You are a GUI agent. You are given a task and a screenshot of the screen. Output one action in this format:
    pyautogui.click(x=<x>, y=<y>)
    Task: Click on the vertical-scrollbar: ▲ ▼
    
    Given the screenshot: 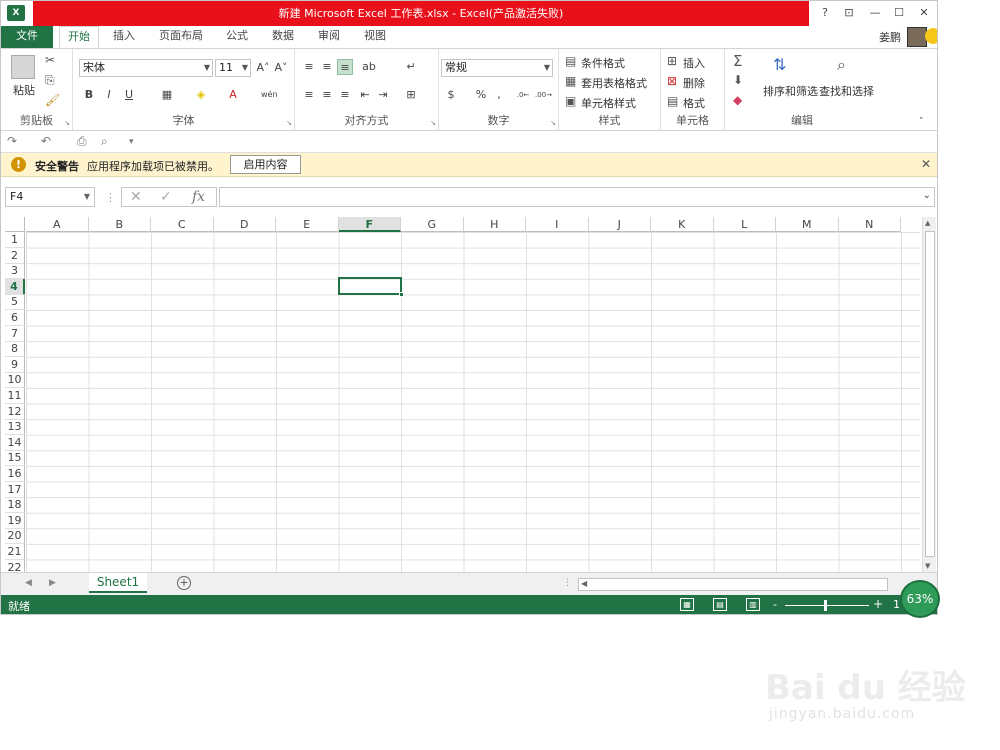 What is the action you would take?
    pyautogui.click(x=929, y=394)
    